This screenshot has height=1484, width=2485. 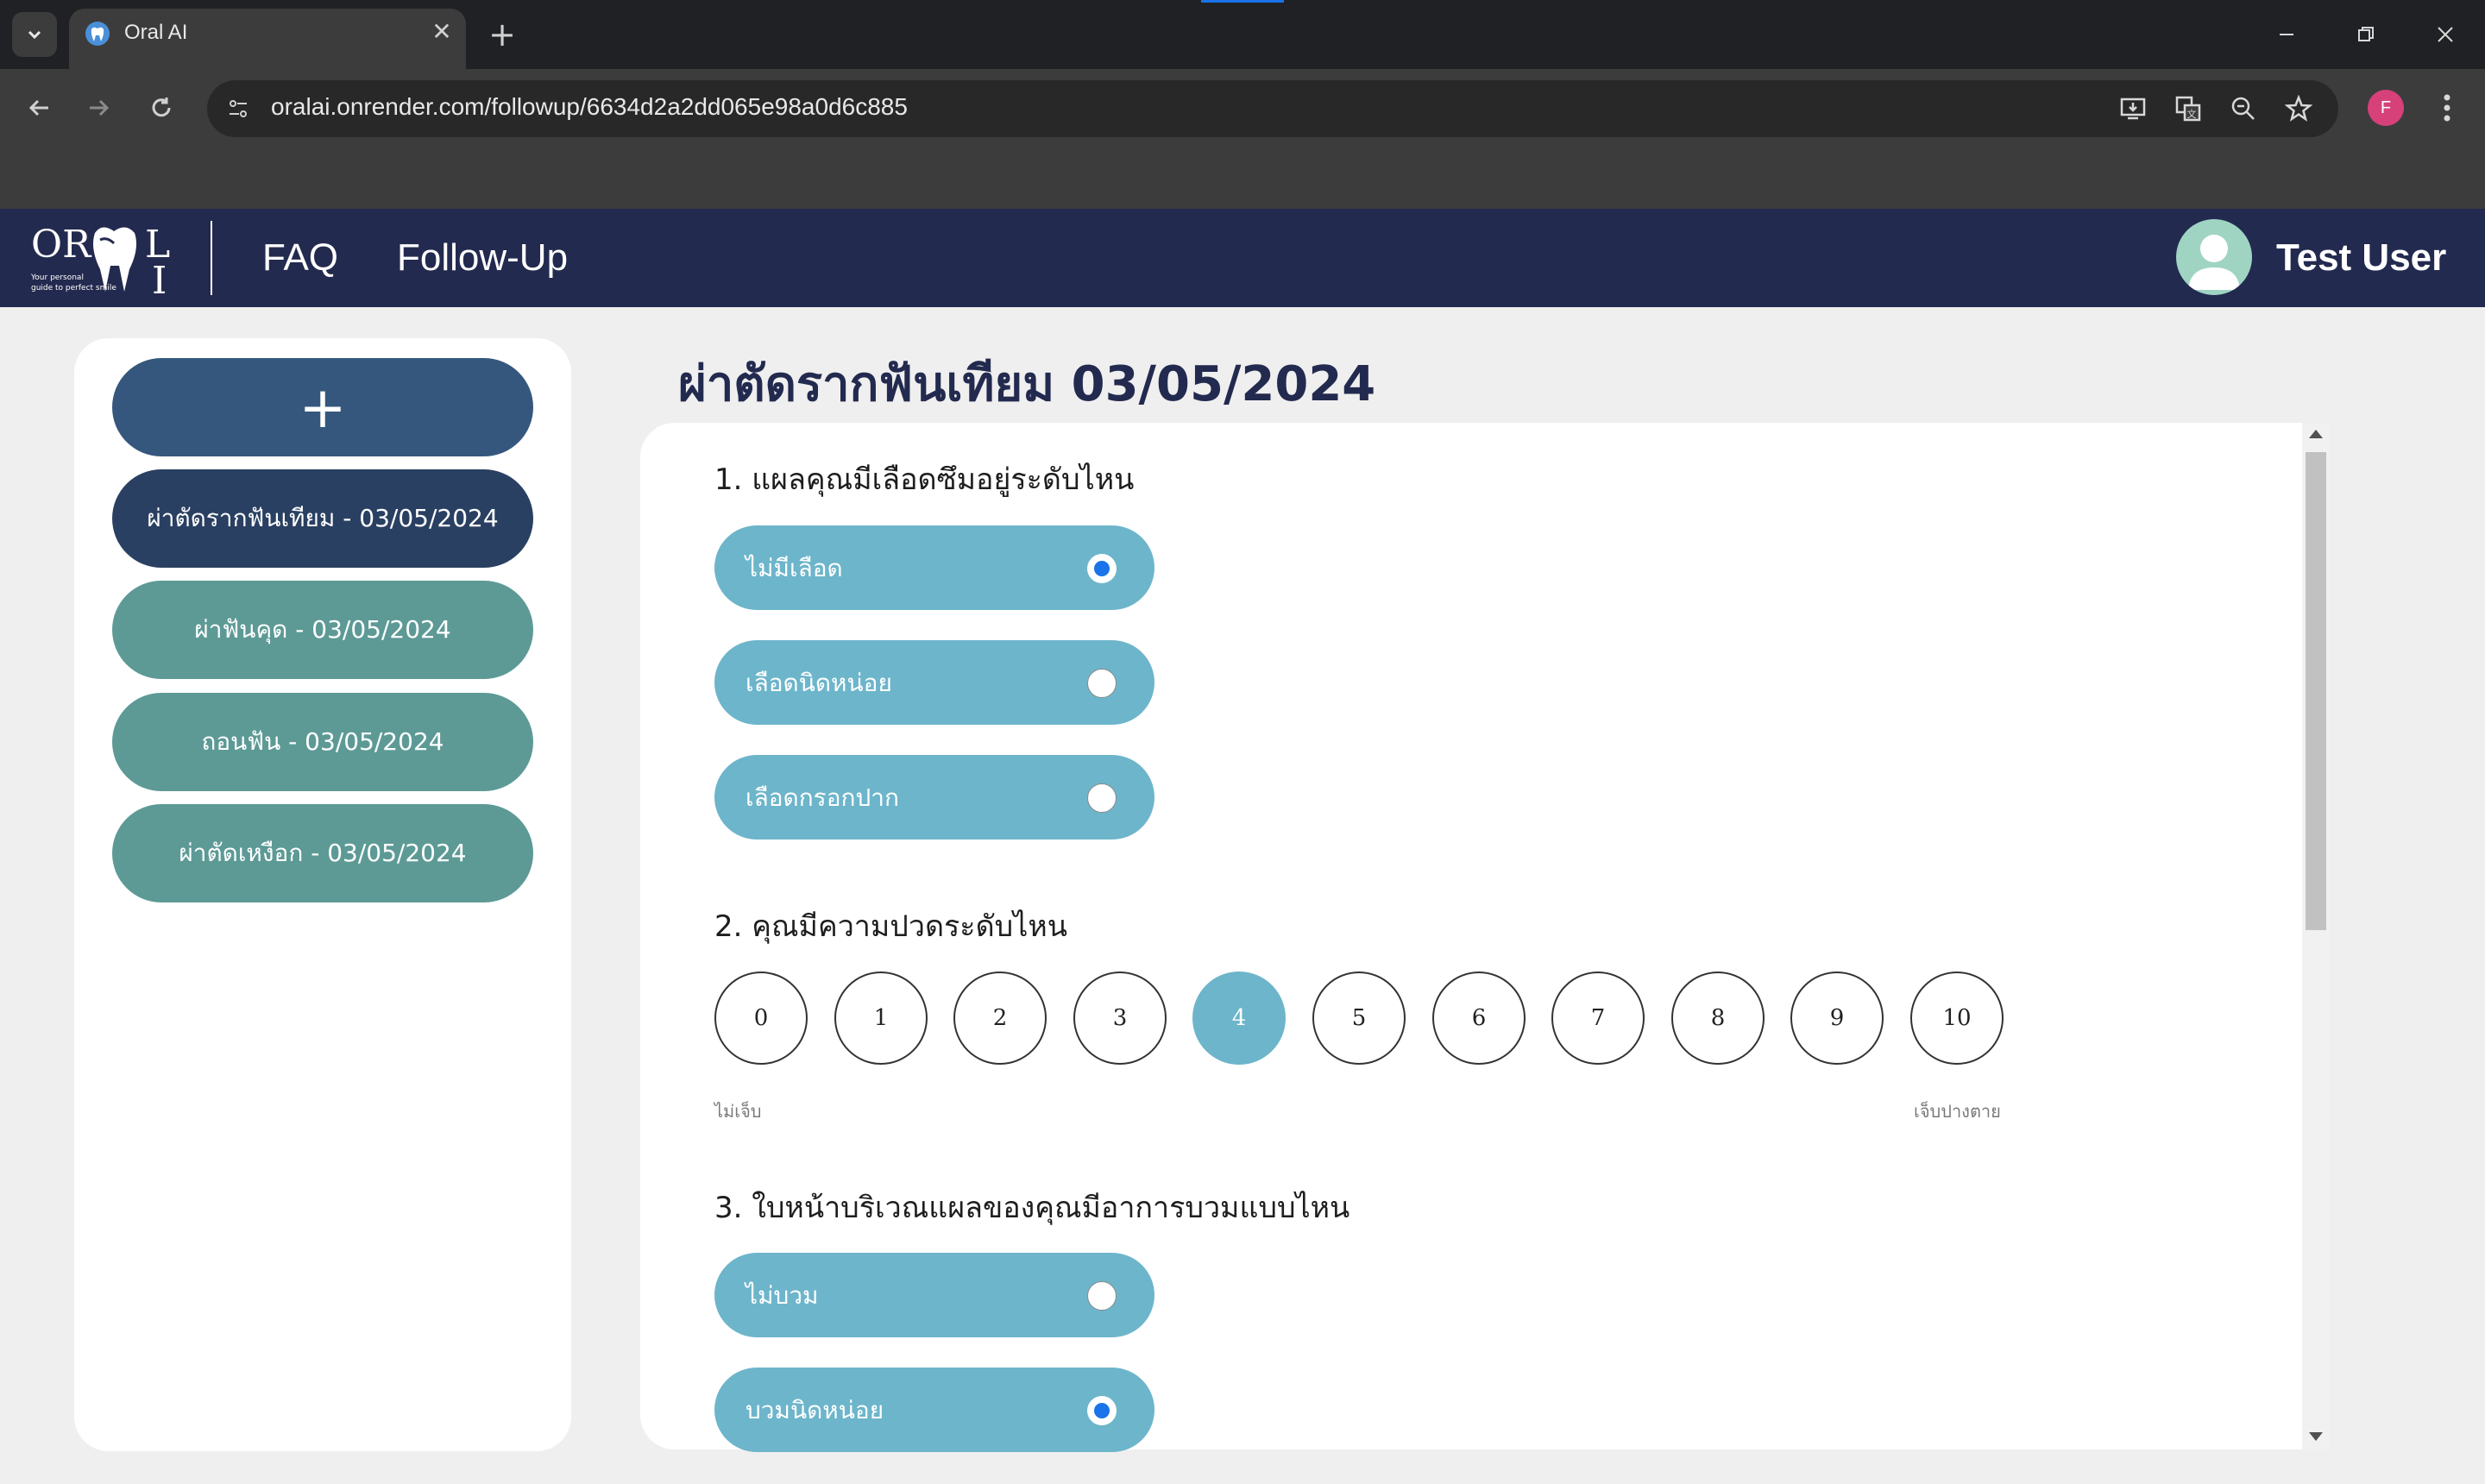 I want to click on pain-scale-option-1: 1, so click(x=881, y=1019).